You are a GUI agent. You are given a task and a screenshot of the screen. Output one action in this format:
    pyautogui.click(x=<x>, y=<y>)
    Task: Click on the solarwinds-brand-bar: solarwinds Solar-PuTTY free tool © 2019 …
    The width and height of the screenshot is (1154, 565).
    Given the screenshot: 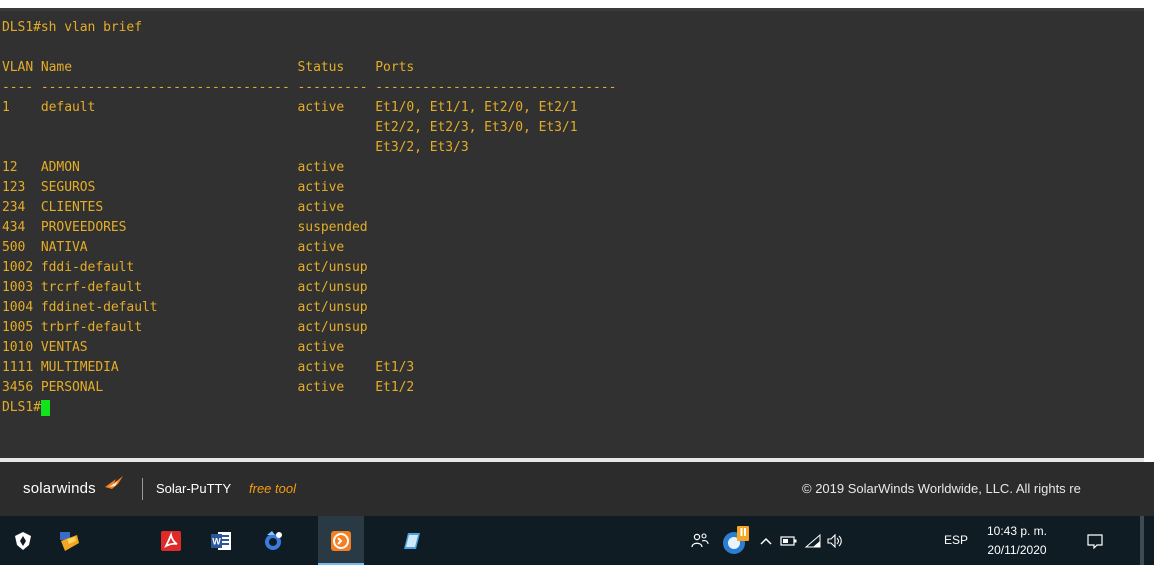 What is the action you would take?
    pyautogui.click(x=577, y=489)
    